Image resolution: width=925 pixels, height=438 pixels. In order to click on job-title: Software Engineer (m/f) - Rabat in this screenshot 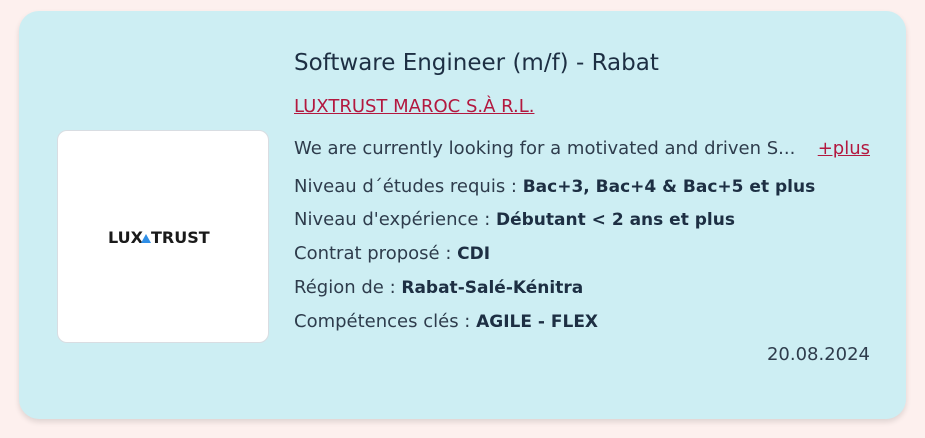, I will do `click(476, 63)`.